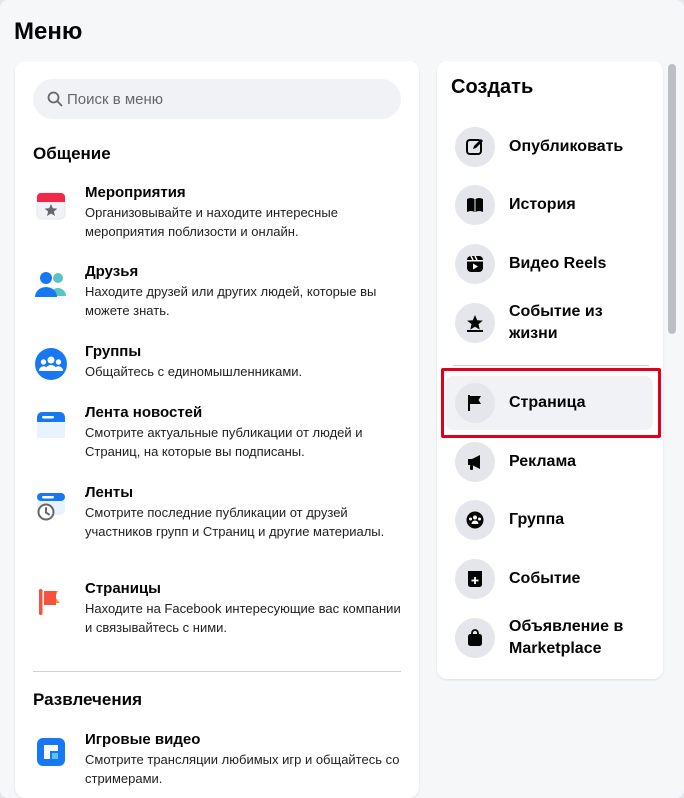  What do you see at coordinates (475, 323) in the screenshot?
I see `life-event-star-icon` at bounding box center [475, 323].